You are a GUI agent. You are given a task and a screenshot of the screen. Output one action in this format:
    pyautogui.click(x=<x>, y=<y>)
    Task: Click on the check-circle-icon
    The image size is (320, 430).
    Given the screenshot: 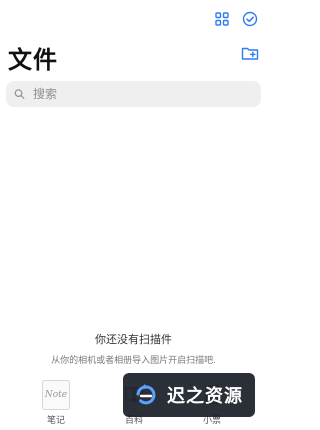 What is the action you would take?
    pyautogui.click(x=250, y=19)
    